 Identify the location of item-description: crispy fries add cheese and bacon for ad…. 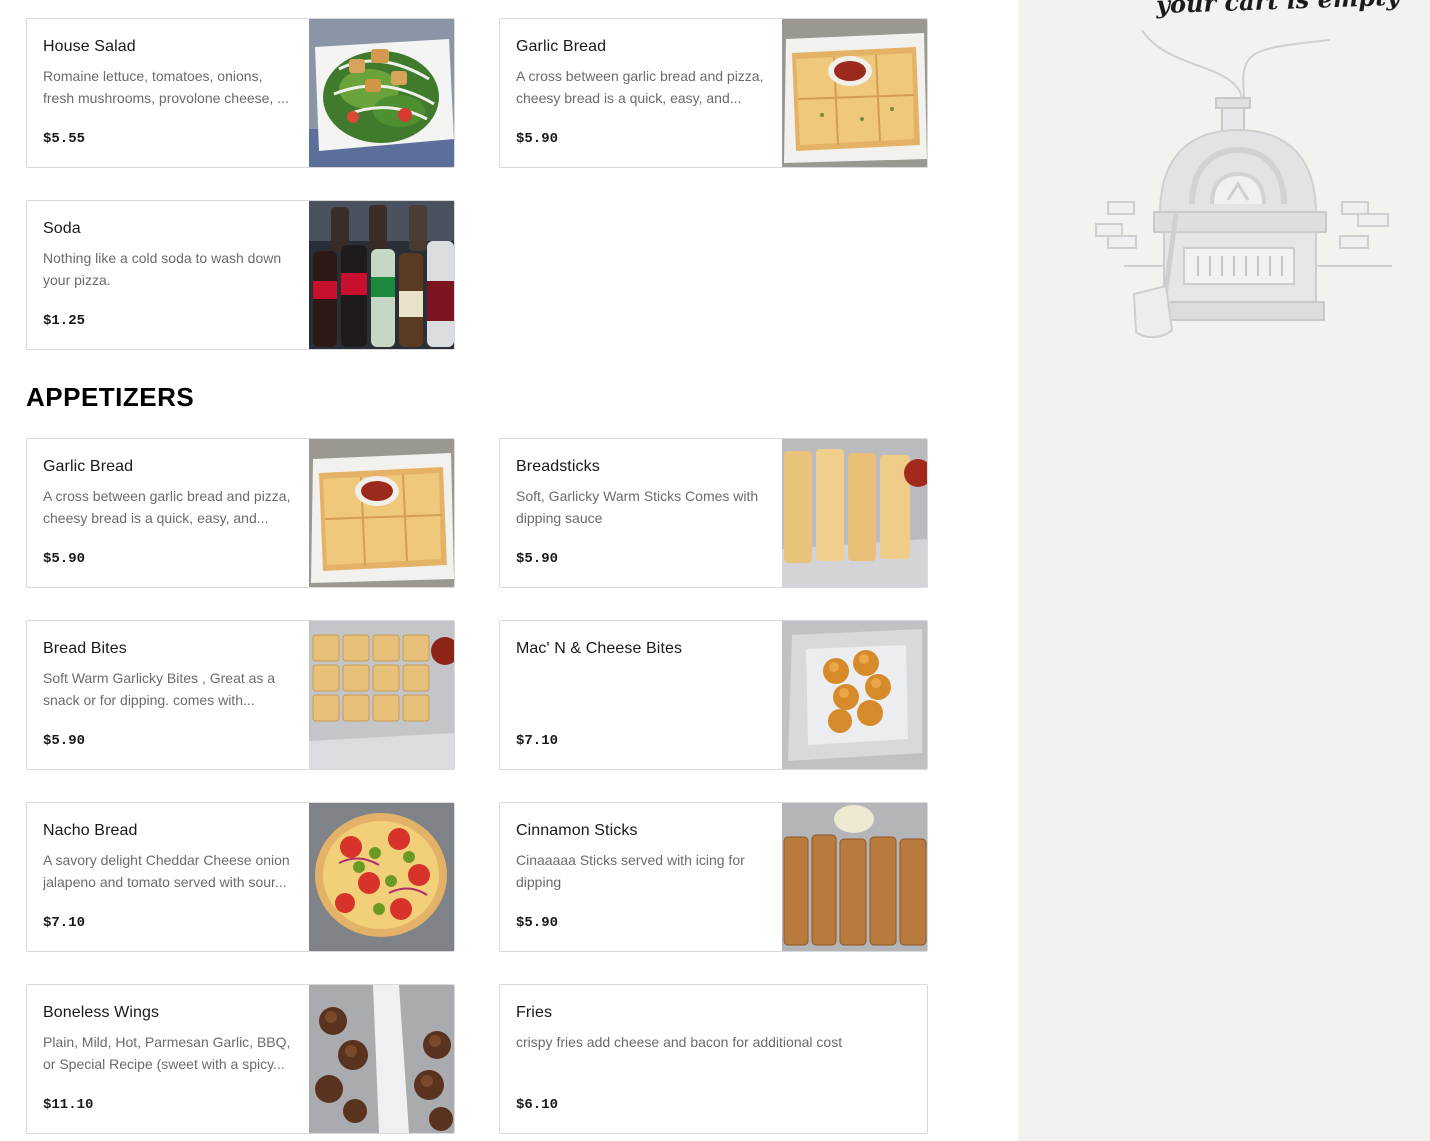
(679, 1042).